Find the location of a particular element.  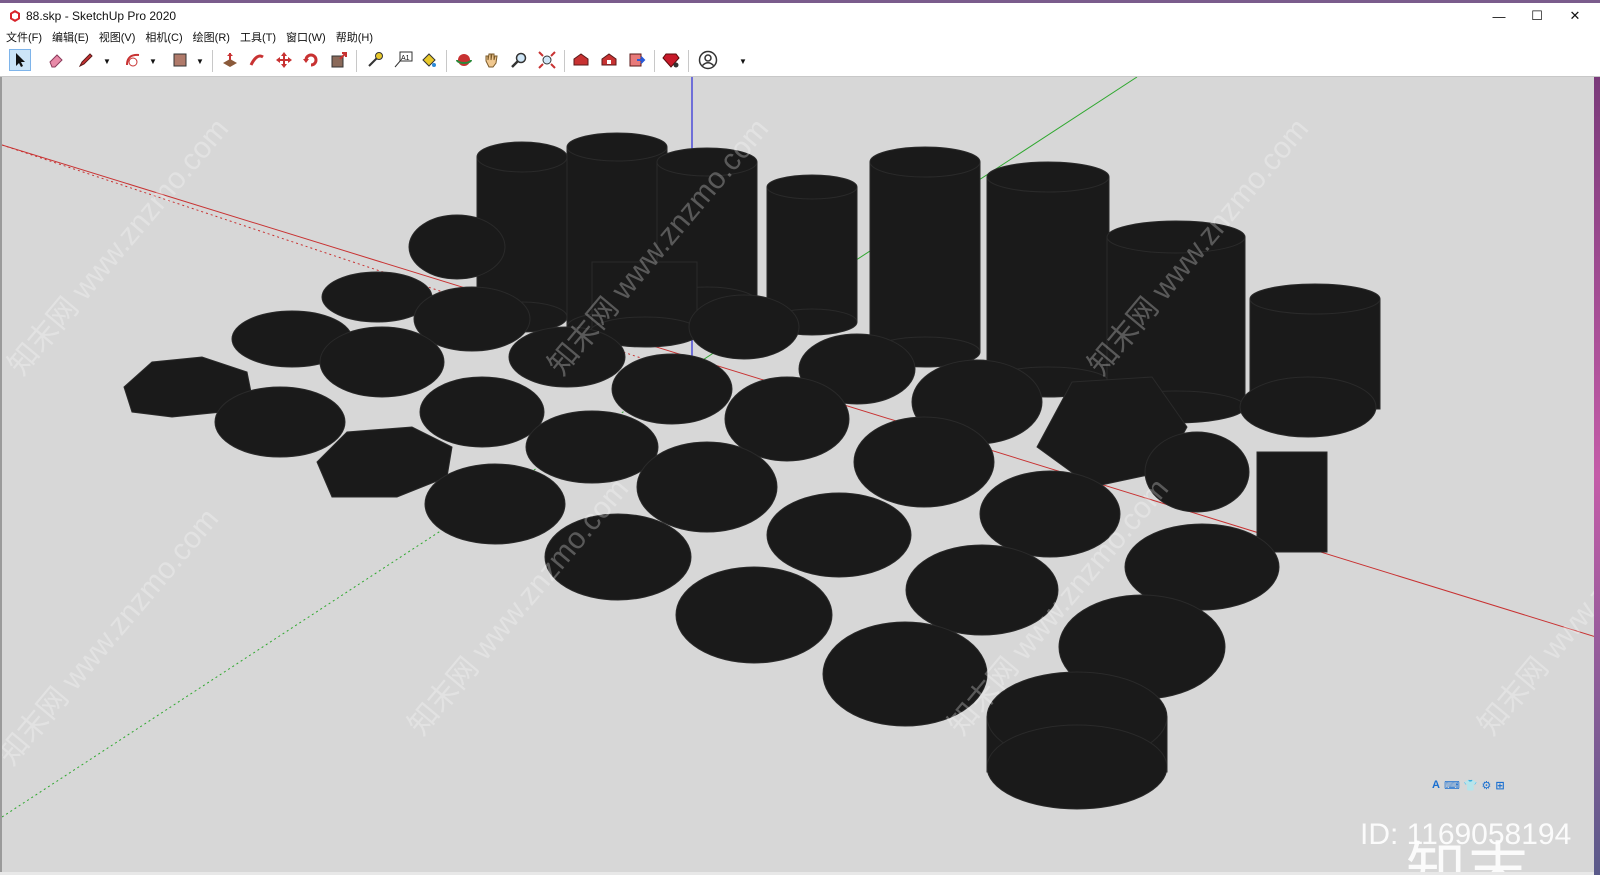

ime-grid-icon: ⊞ is located at coordinates (1499, 785).